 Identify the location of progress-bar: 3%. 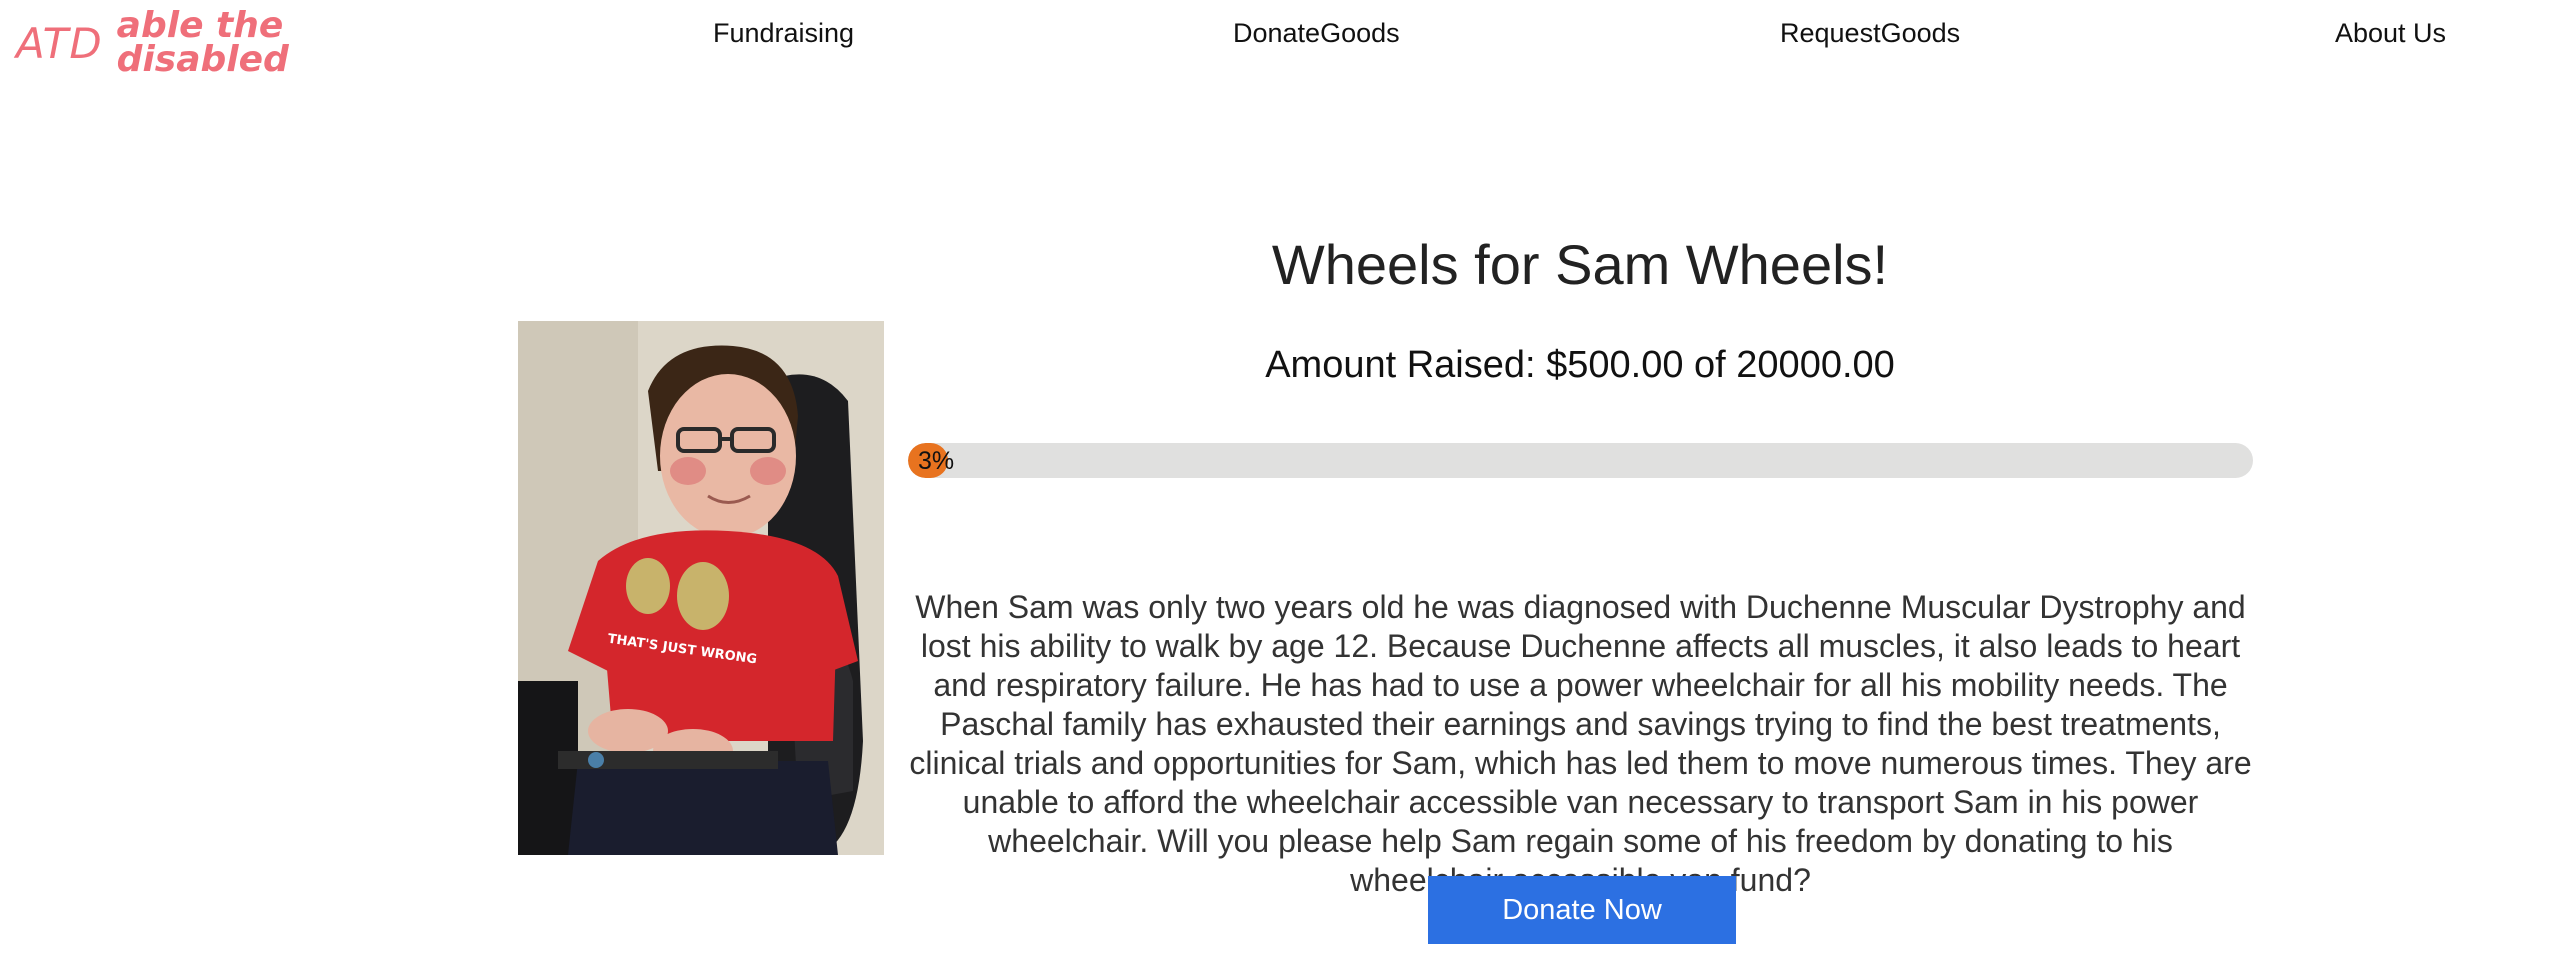
(1580, 460).